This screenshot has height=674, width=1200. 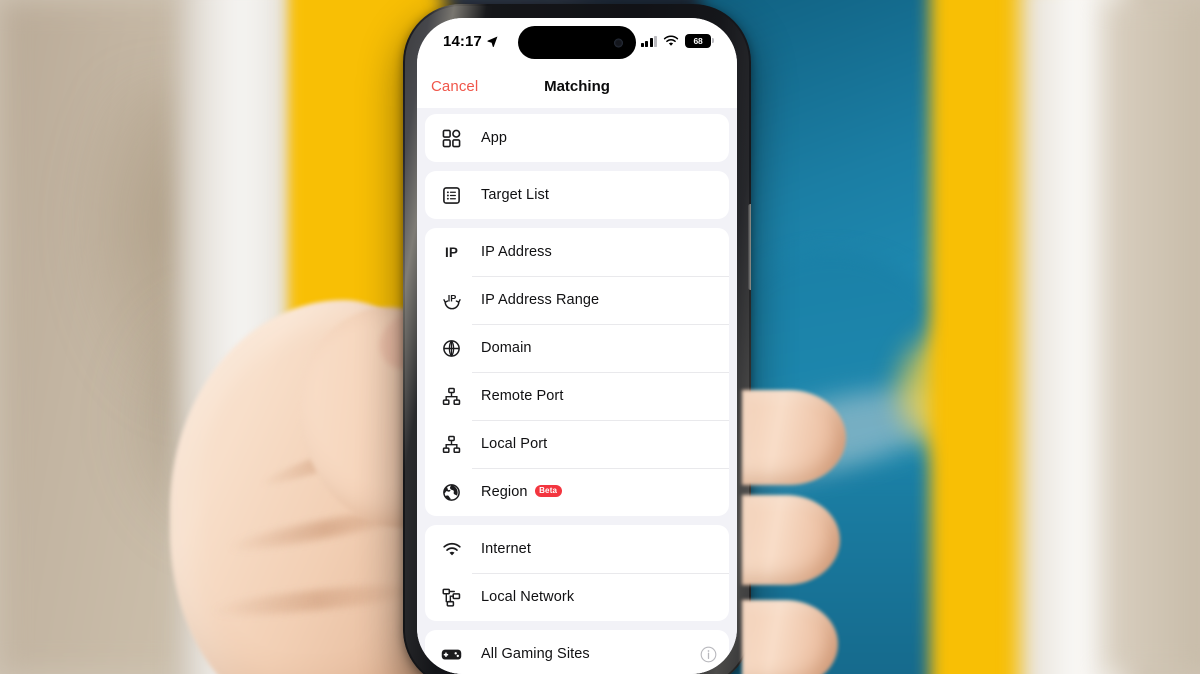 I want to click on ip-range-icon: IP, so click(x=451, y=300).